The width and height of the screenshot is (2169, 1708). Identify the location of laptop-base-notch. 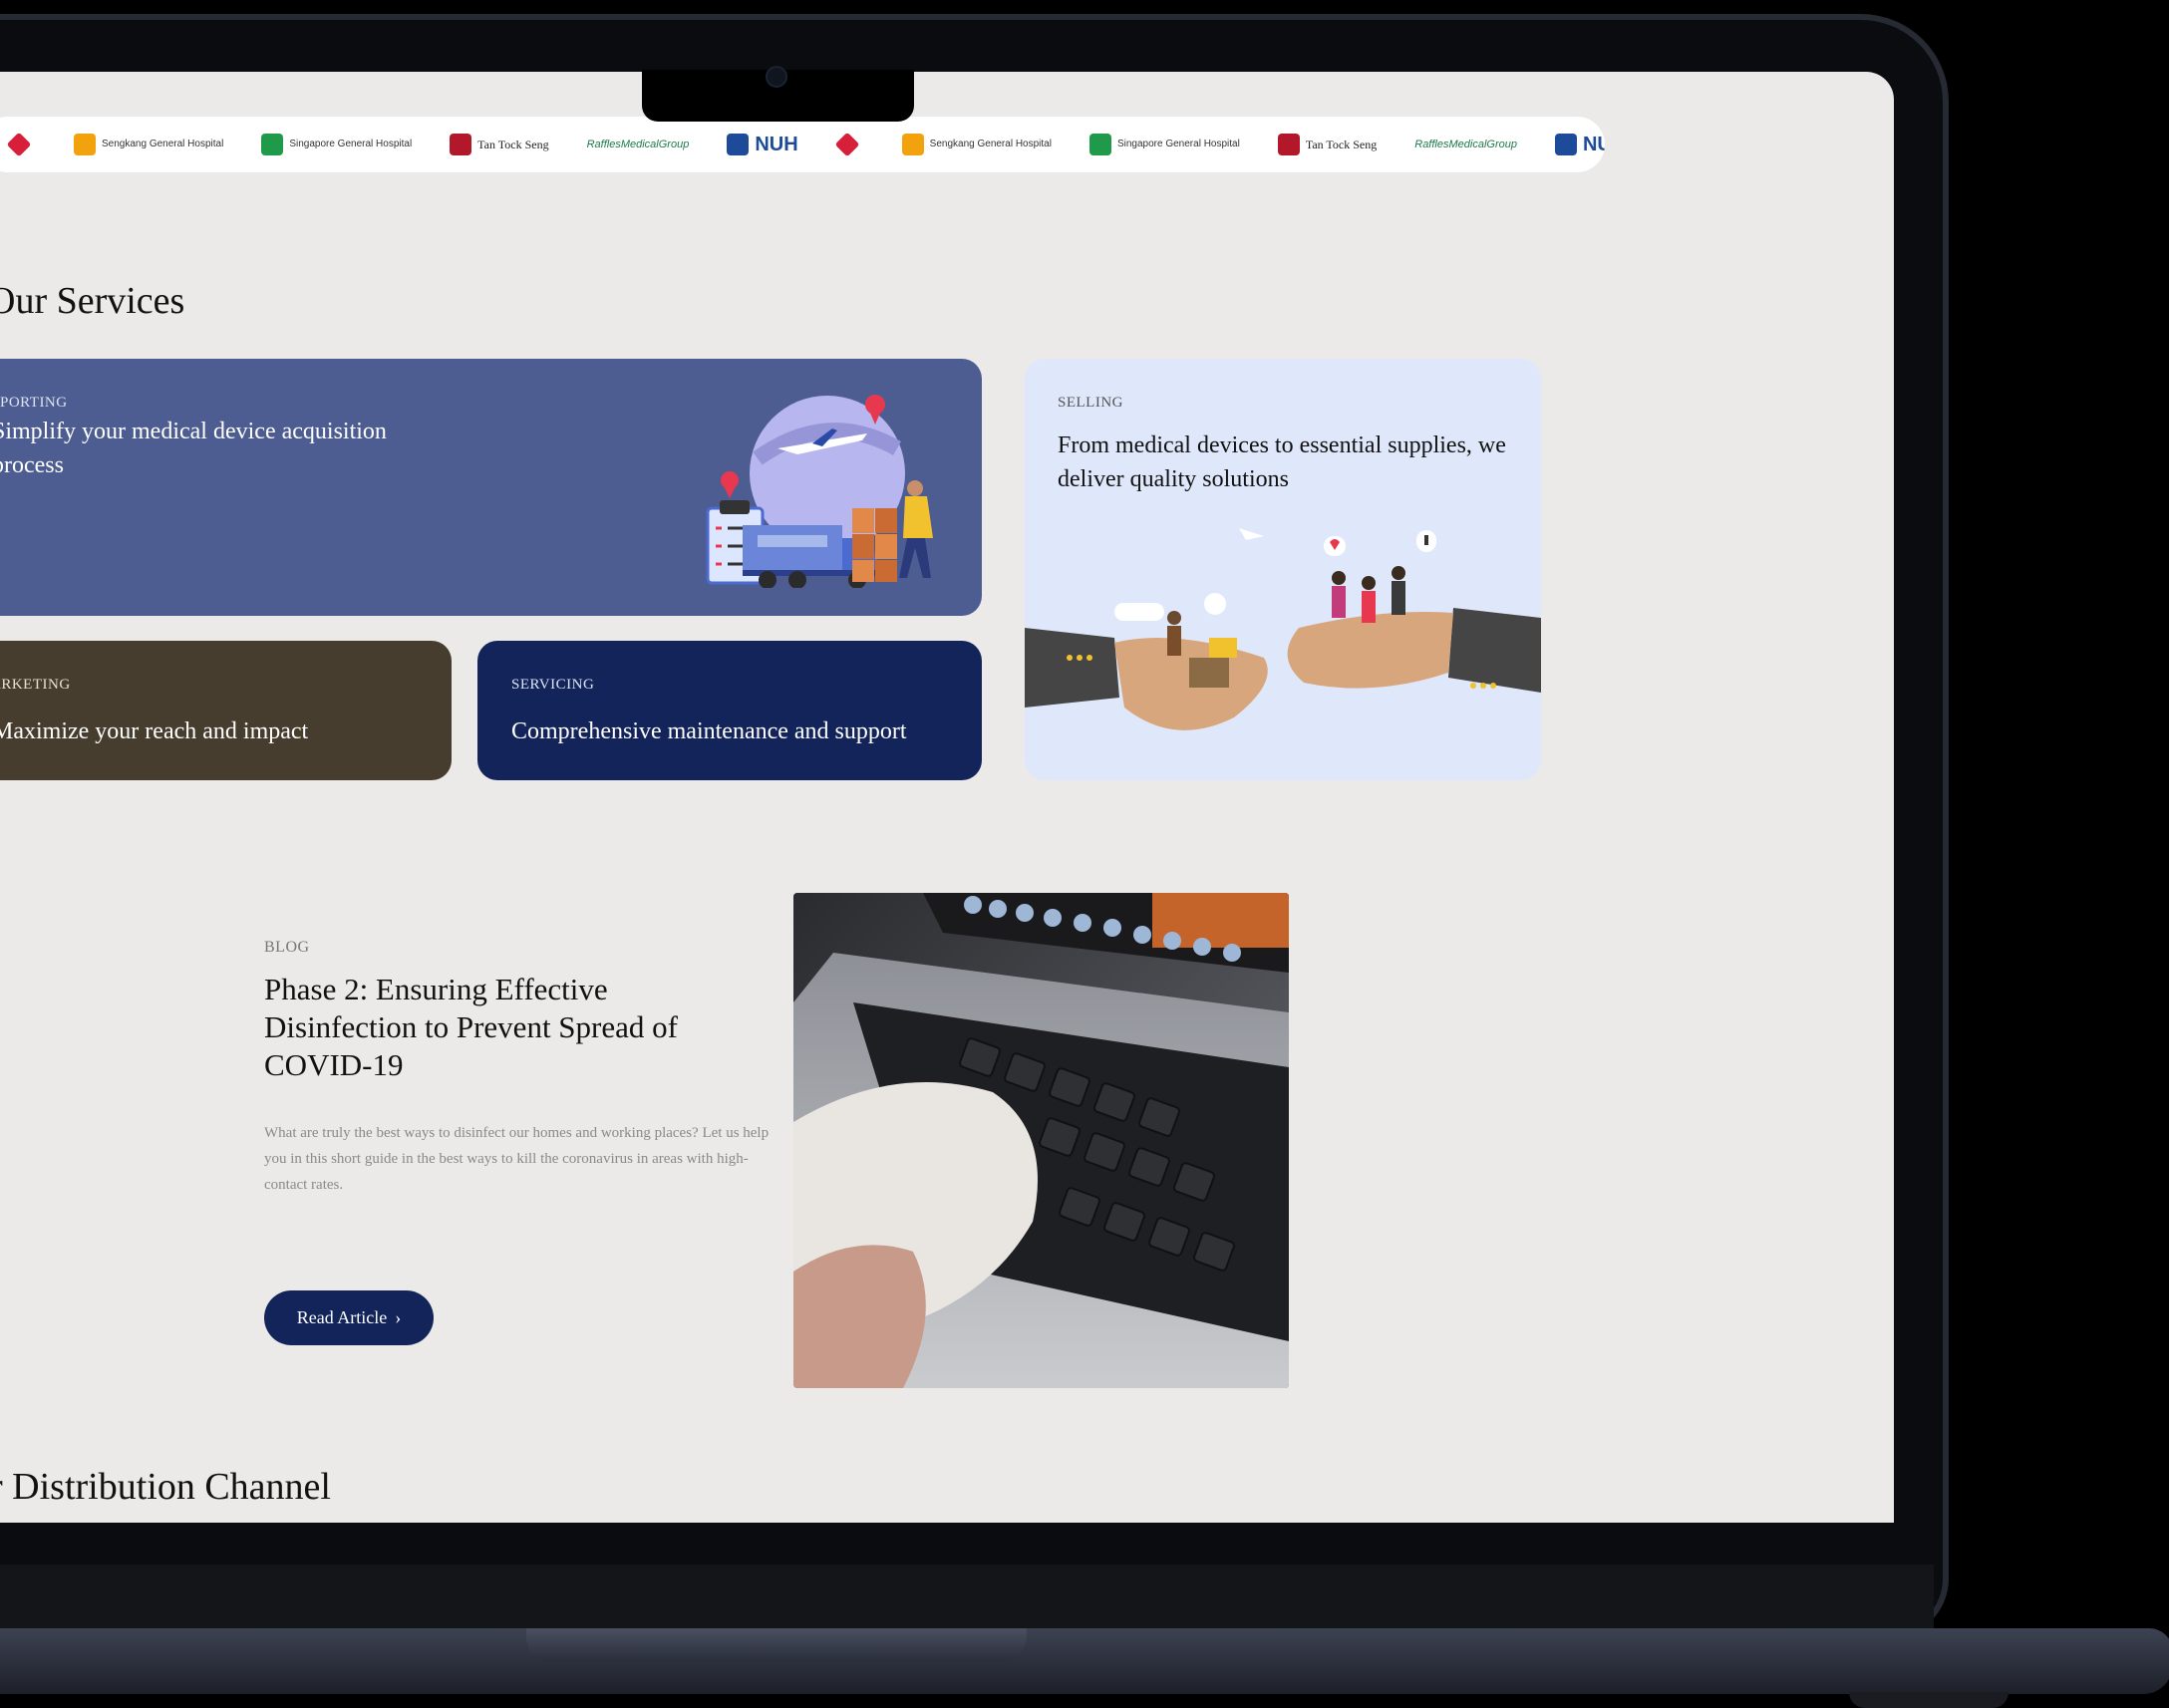
(776, 1645).